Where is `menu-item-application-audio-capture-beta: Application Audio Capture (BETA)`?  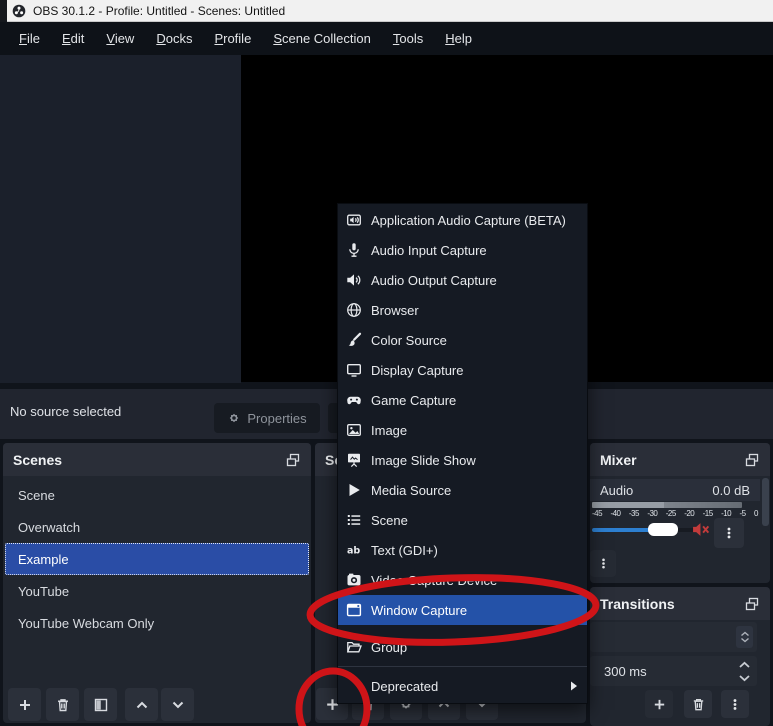
menu-item-application-audio-capture-beta: Application Audio Capture (BETA) is located at coordinates (462, 220).